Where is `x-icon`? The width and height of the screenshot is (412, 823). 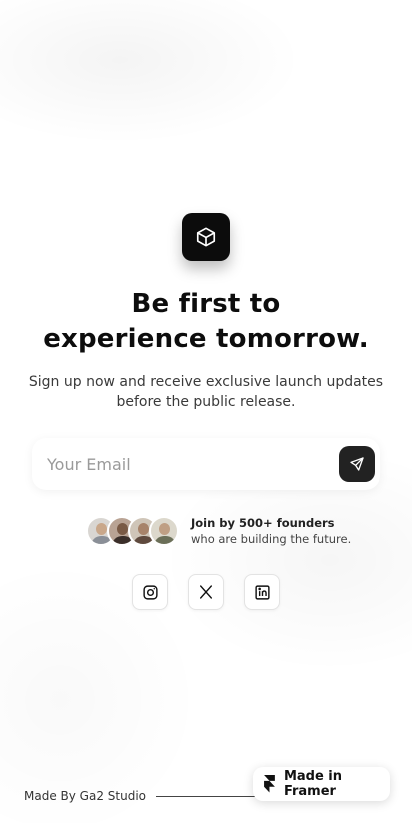
x-icon is located at coordinates (206, 592).